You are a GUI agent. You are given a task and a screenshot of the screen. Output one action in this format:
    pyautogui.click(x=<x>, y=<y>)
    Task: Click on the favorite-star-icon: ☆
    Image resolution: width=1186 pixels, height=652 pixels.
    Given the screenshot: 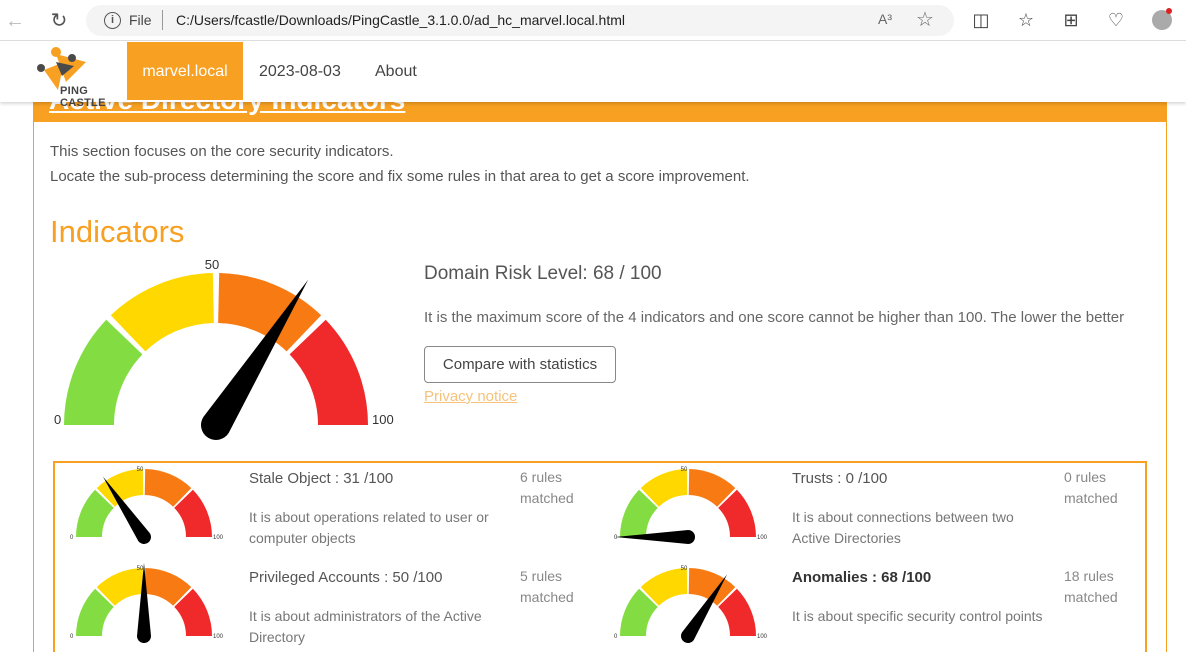 What is the action you would take?
    pyautogui.click(x=925, y=19)
    